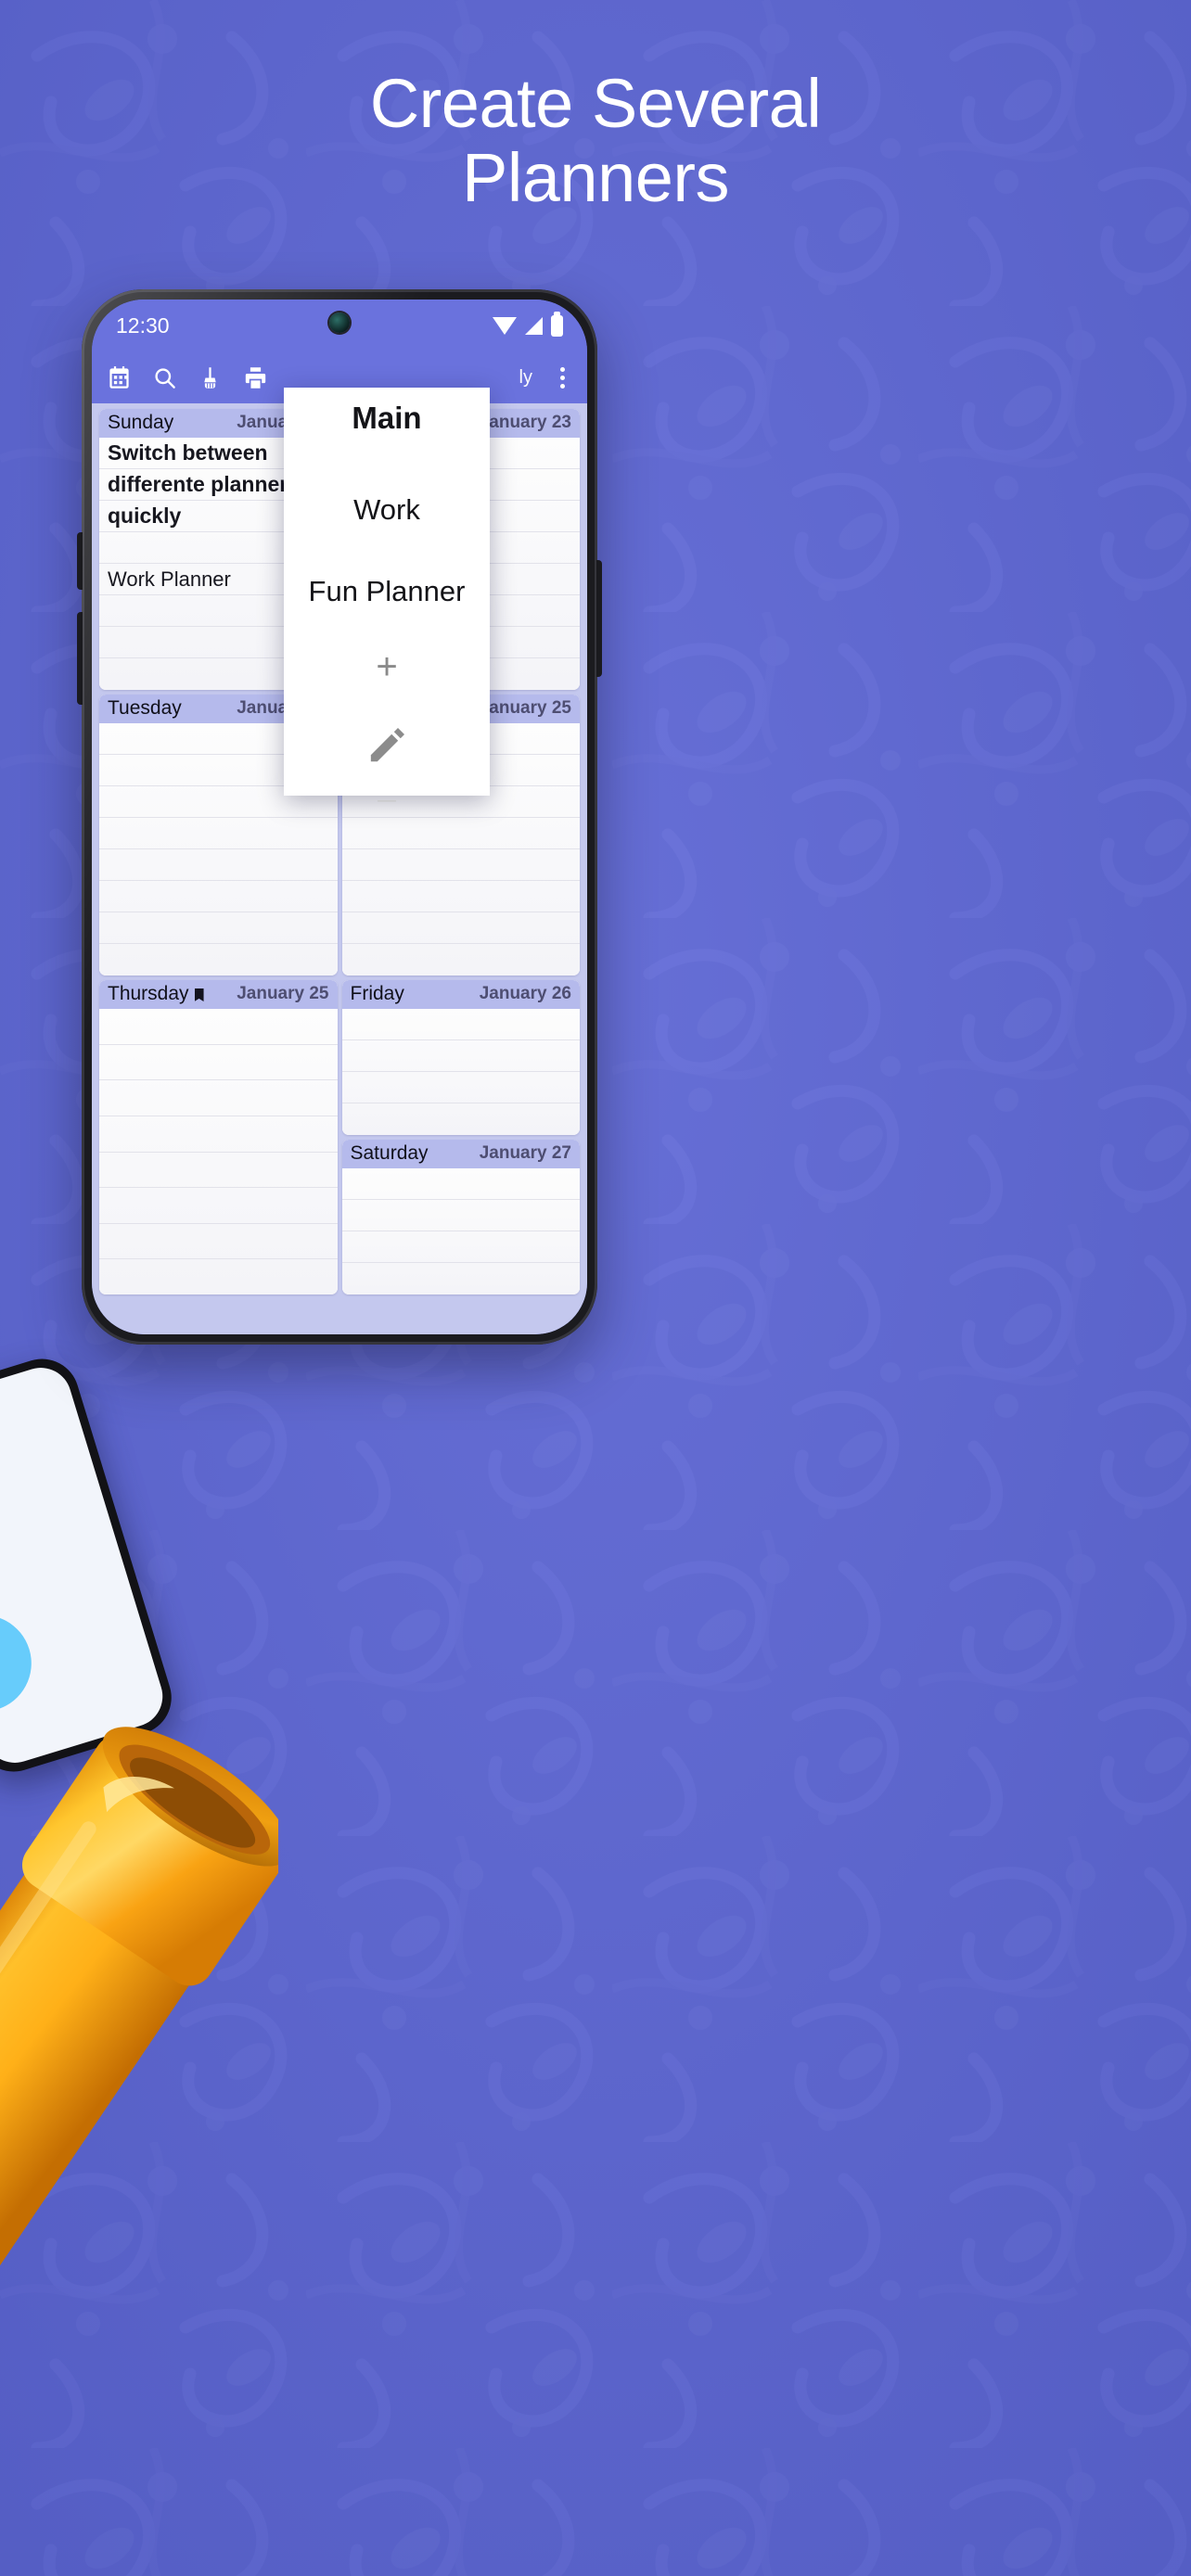  I want to click on popup-item-work: Work, so click(387, 510).